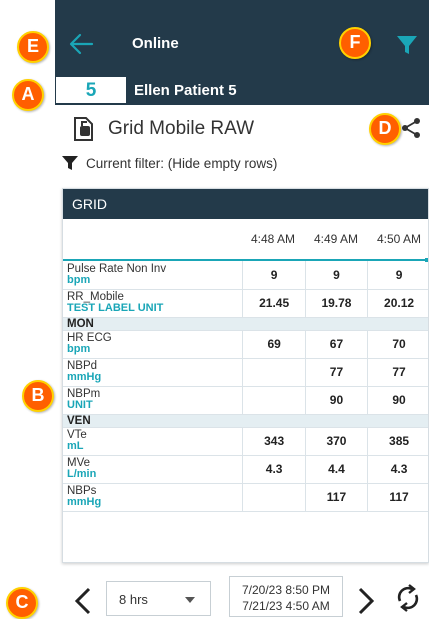 The width and height of the screenshot is (429, 619). Describe the element at coordinates (366, 601) in the screenshot. I see `chevron-right-icon` at that location.